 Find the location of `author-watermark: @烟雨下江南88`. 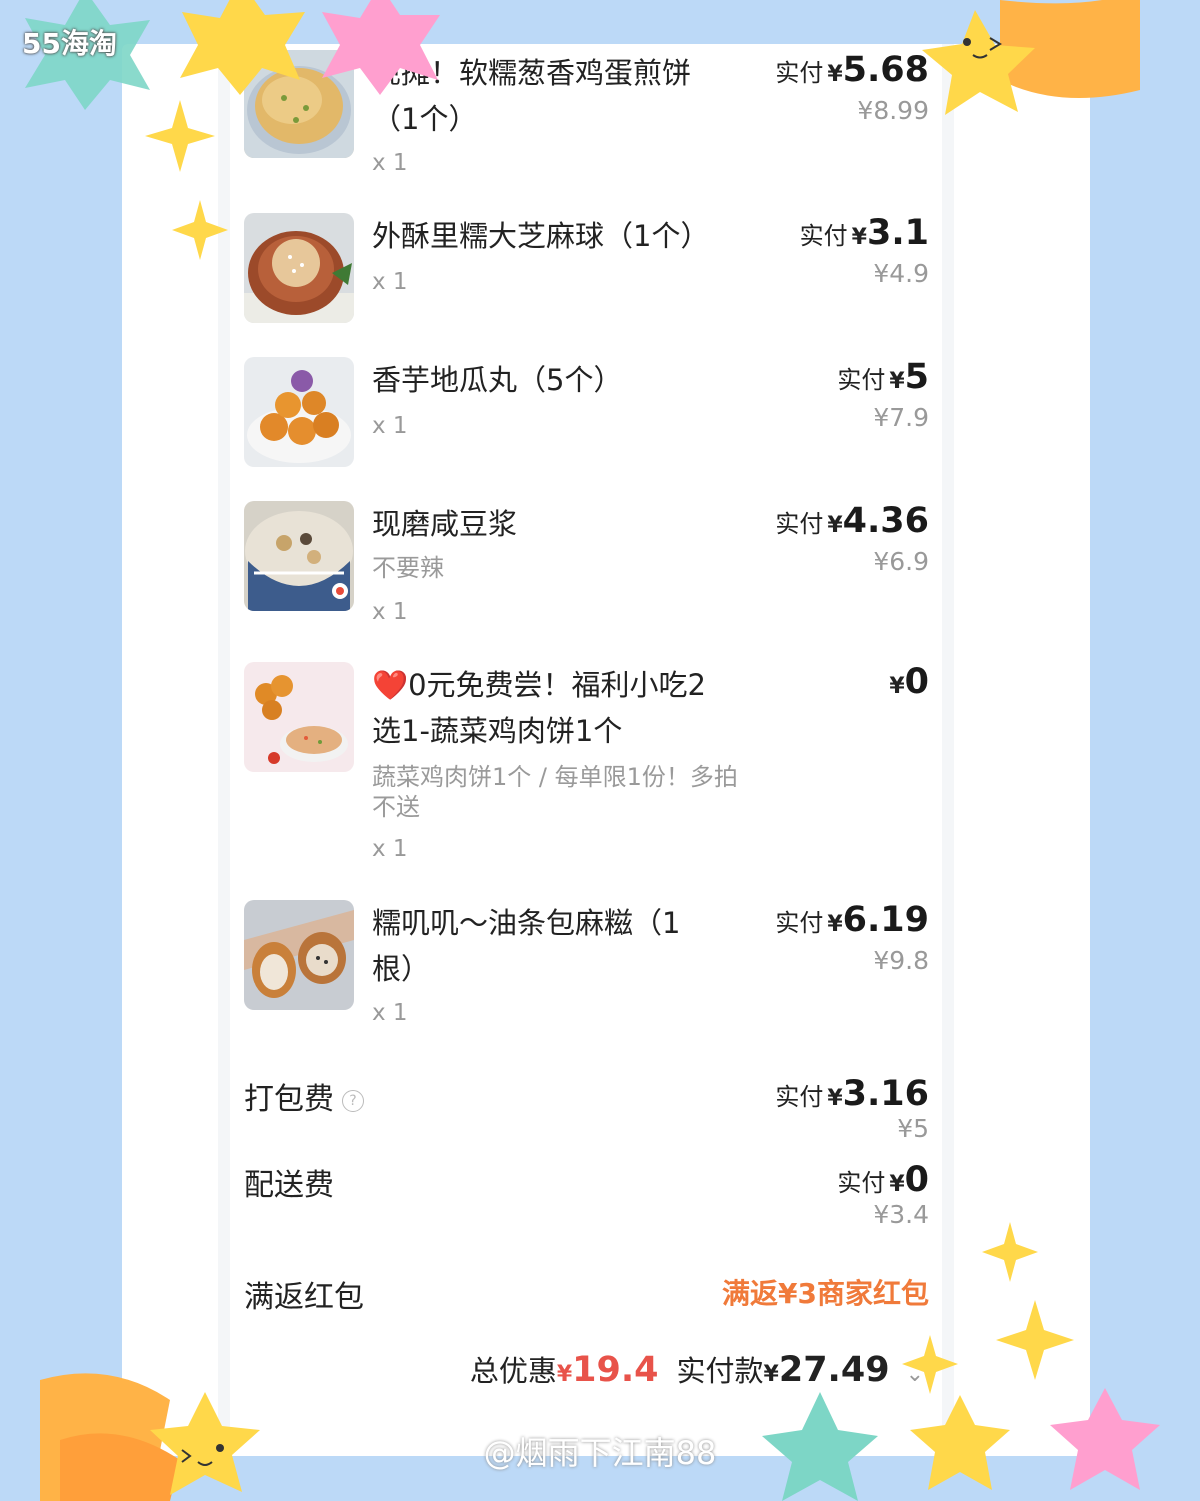

author-watermark: @烟雨下江南88 is located at coordinates (600, 1453).